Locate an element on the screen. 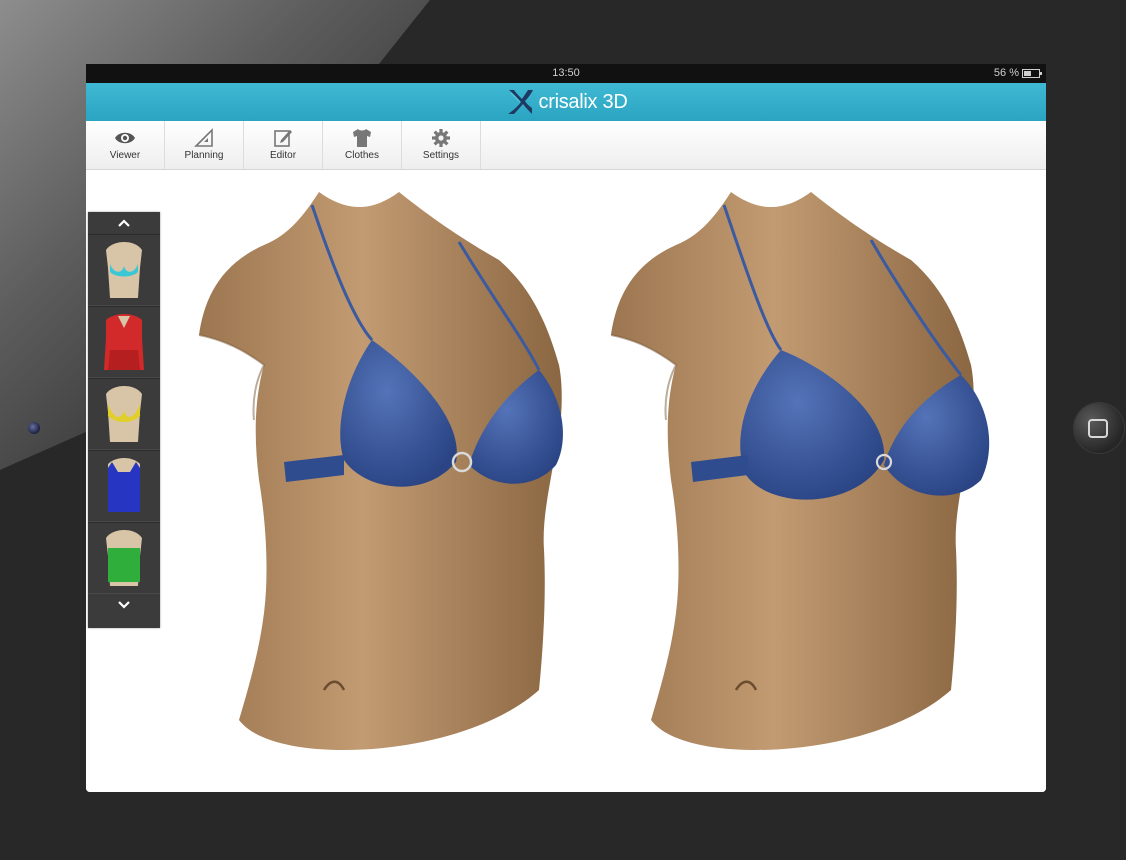 This screenshot has height=860, width=1126. clothing-thumb-yellow-bikini is located at coordinates (124, 414).